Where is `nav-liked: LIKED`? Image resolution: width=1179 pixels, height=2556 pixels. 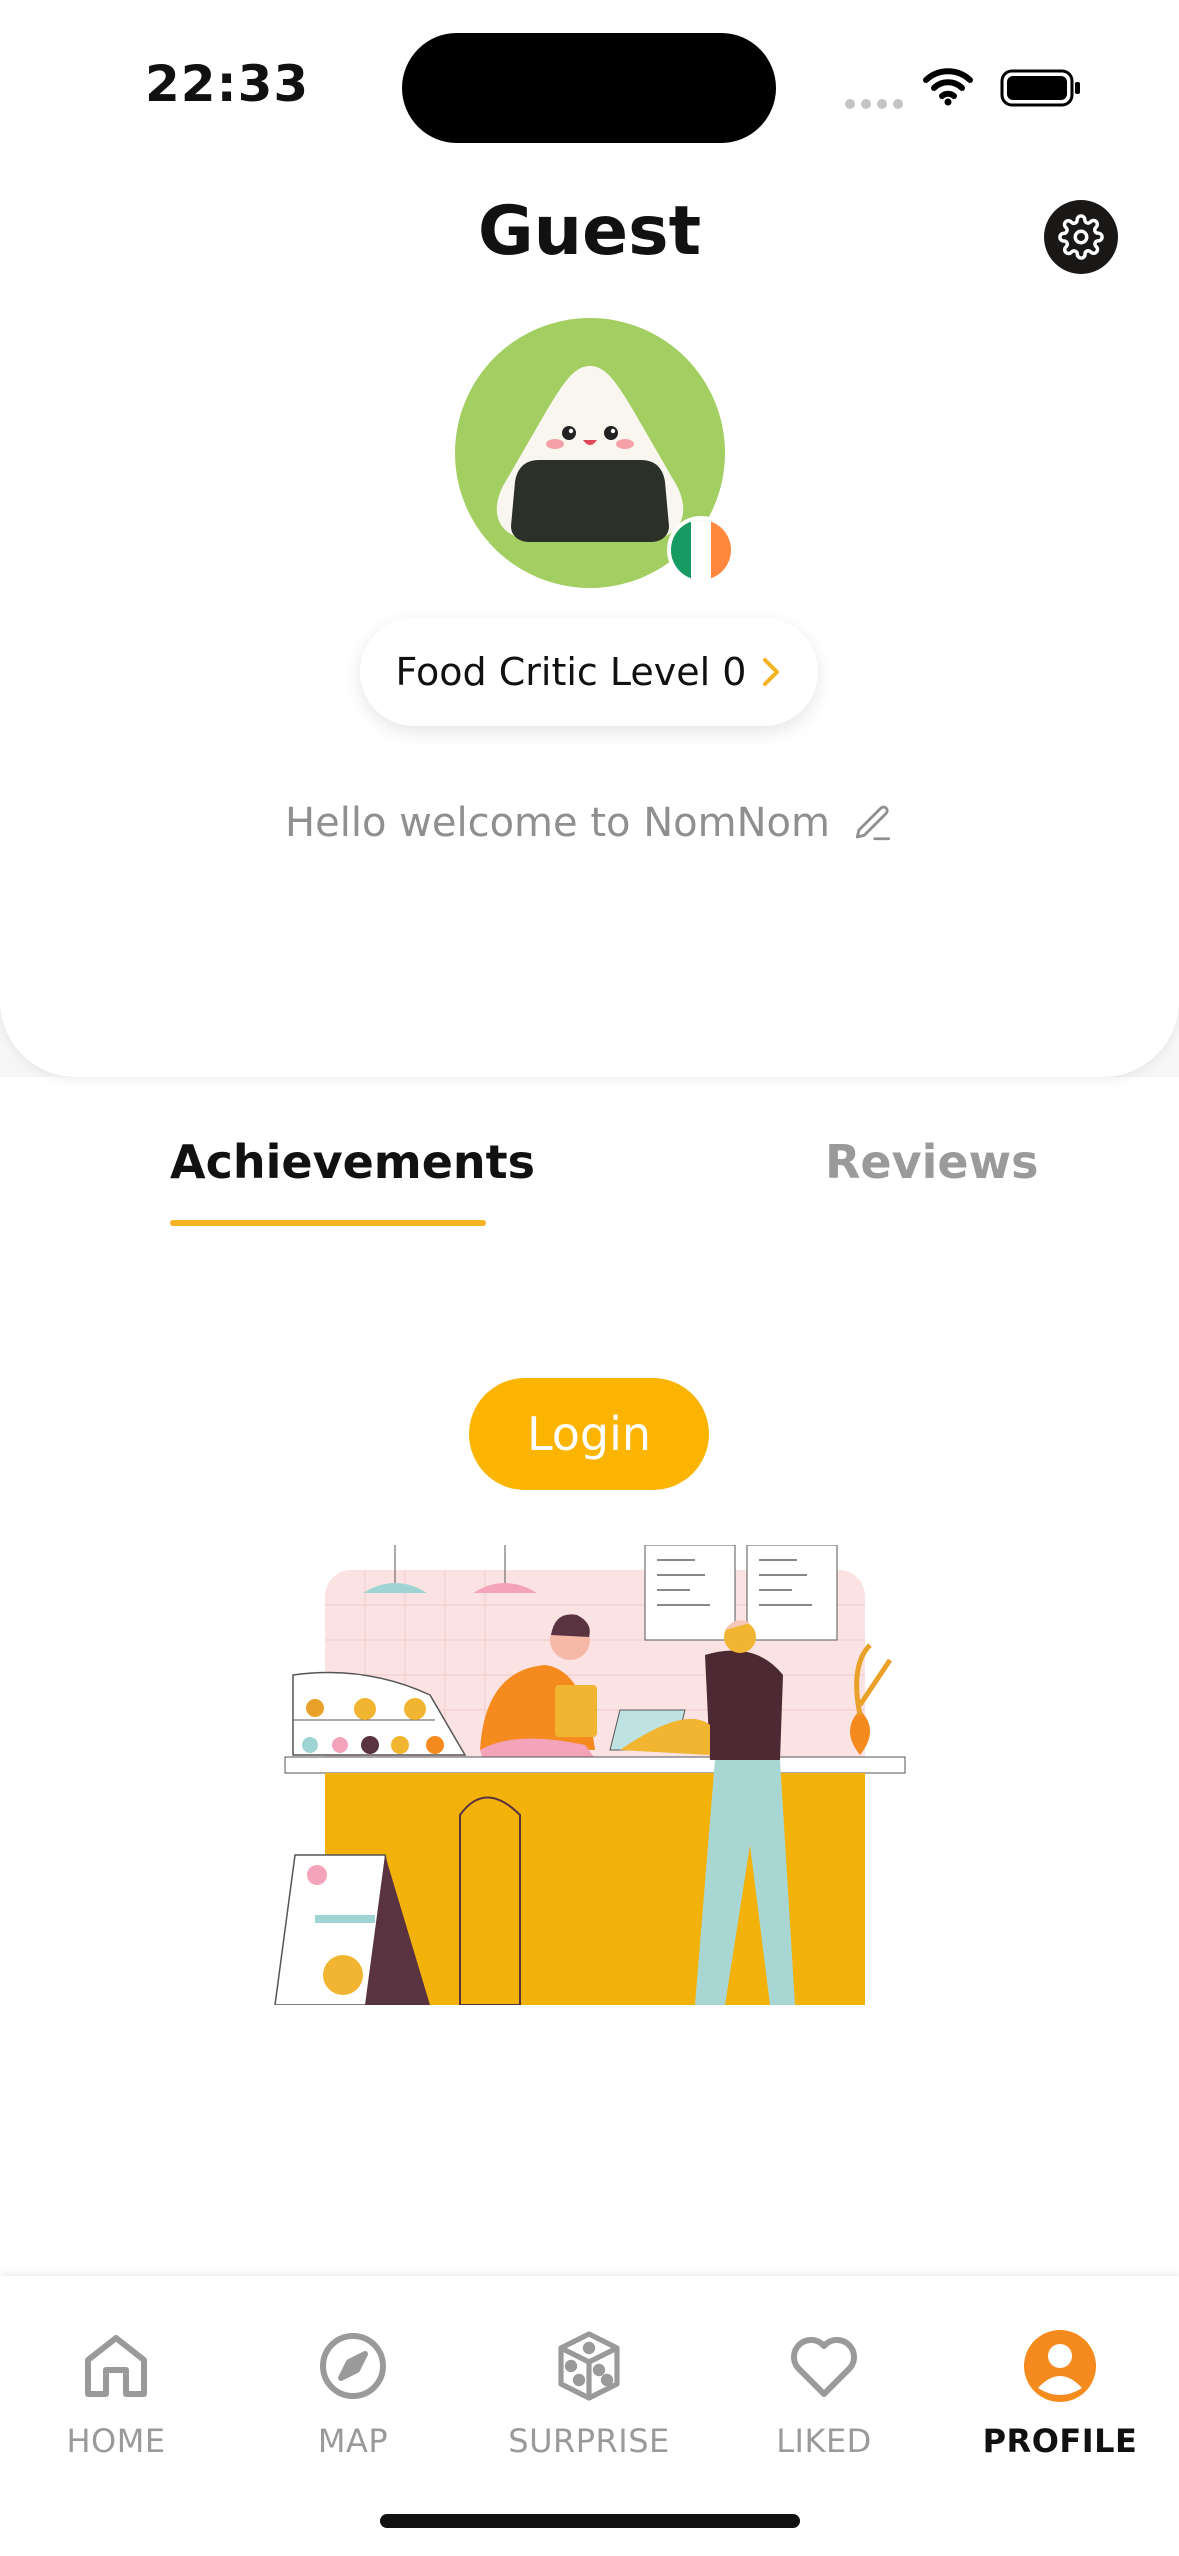
nav-liked: LIKED is located at coordinates (824, 2393).